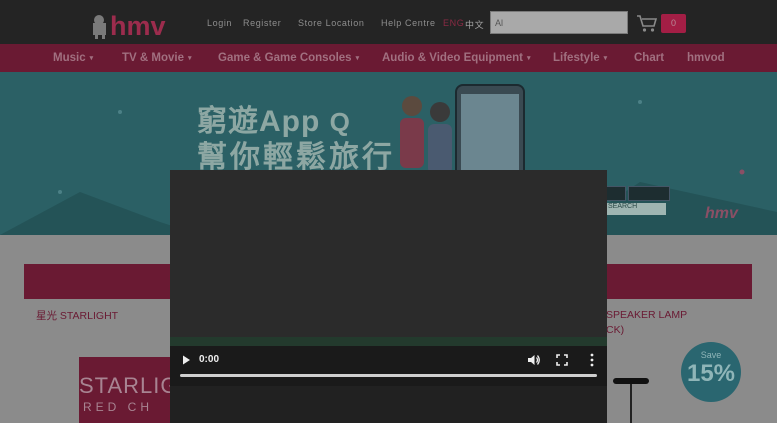 The width and height of the screenshot is (777, 423). What do you see at coordinates (631, 403) in the screenshot?
I see `speaker-lamp-stand` at bounding box center [631, 403].